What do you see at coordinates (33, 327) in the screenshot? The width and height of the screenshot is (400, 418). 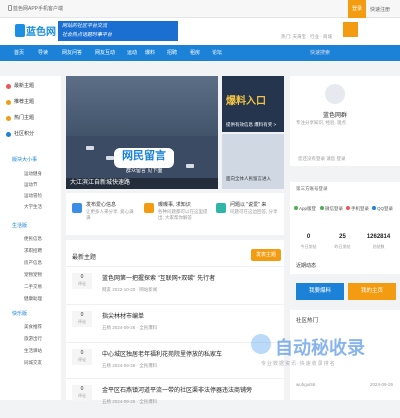 I see `sidebar-sub-item: 美食推荐` at bounding box center [33, 327].